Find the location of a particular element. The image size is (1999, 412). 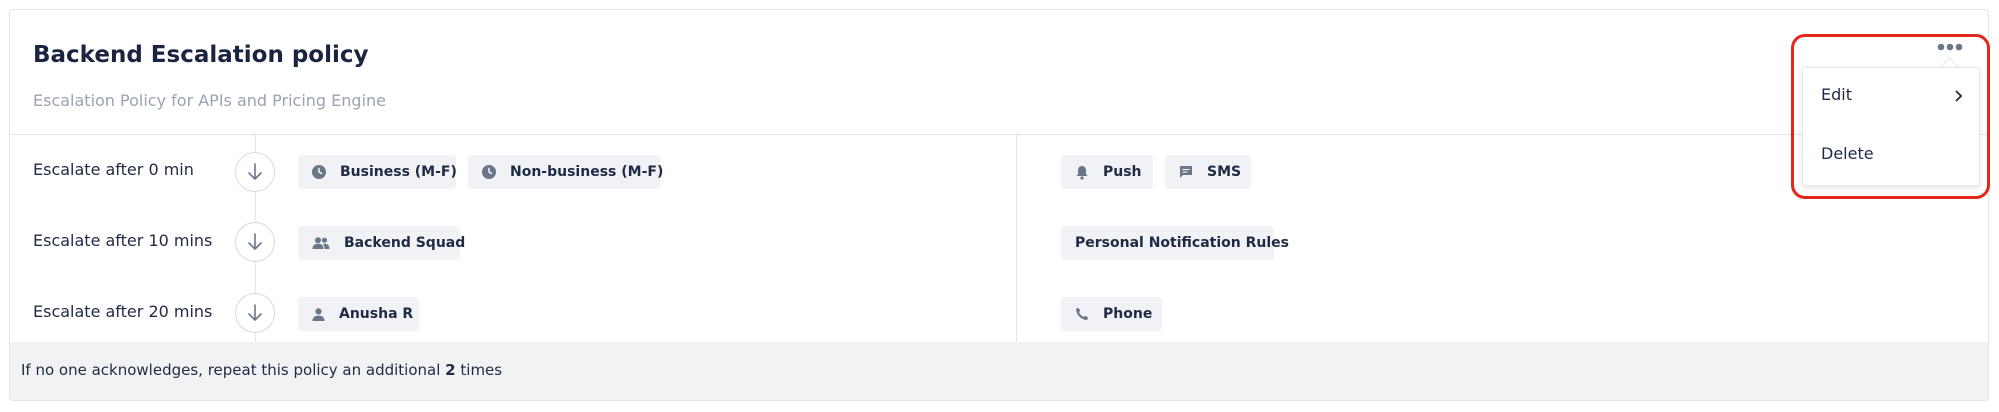

phone-icon is located at coordinates (1082, 313).